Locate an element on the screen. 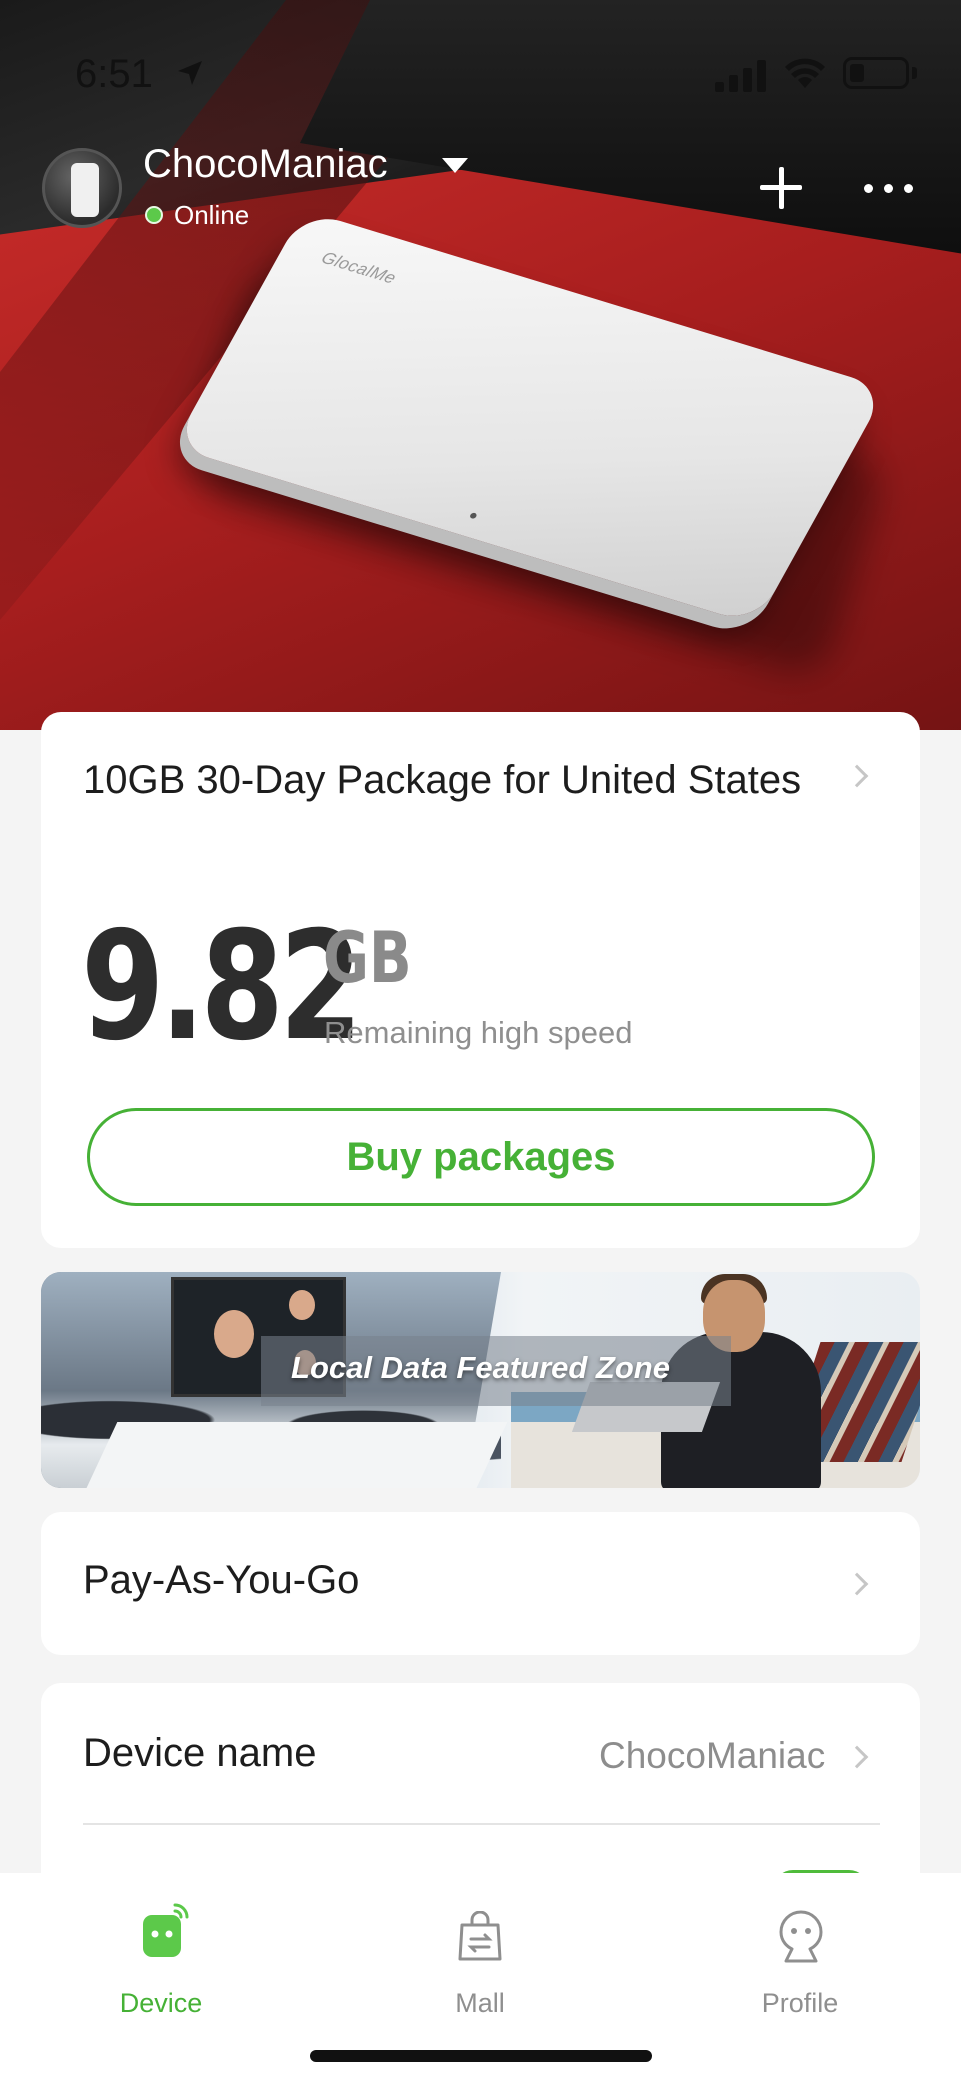 The height and width of the screenshot is (2081, 961). pay-as-you-go-label: Pay-As-You-Go is located at coordinates (221, 1580).